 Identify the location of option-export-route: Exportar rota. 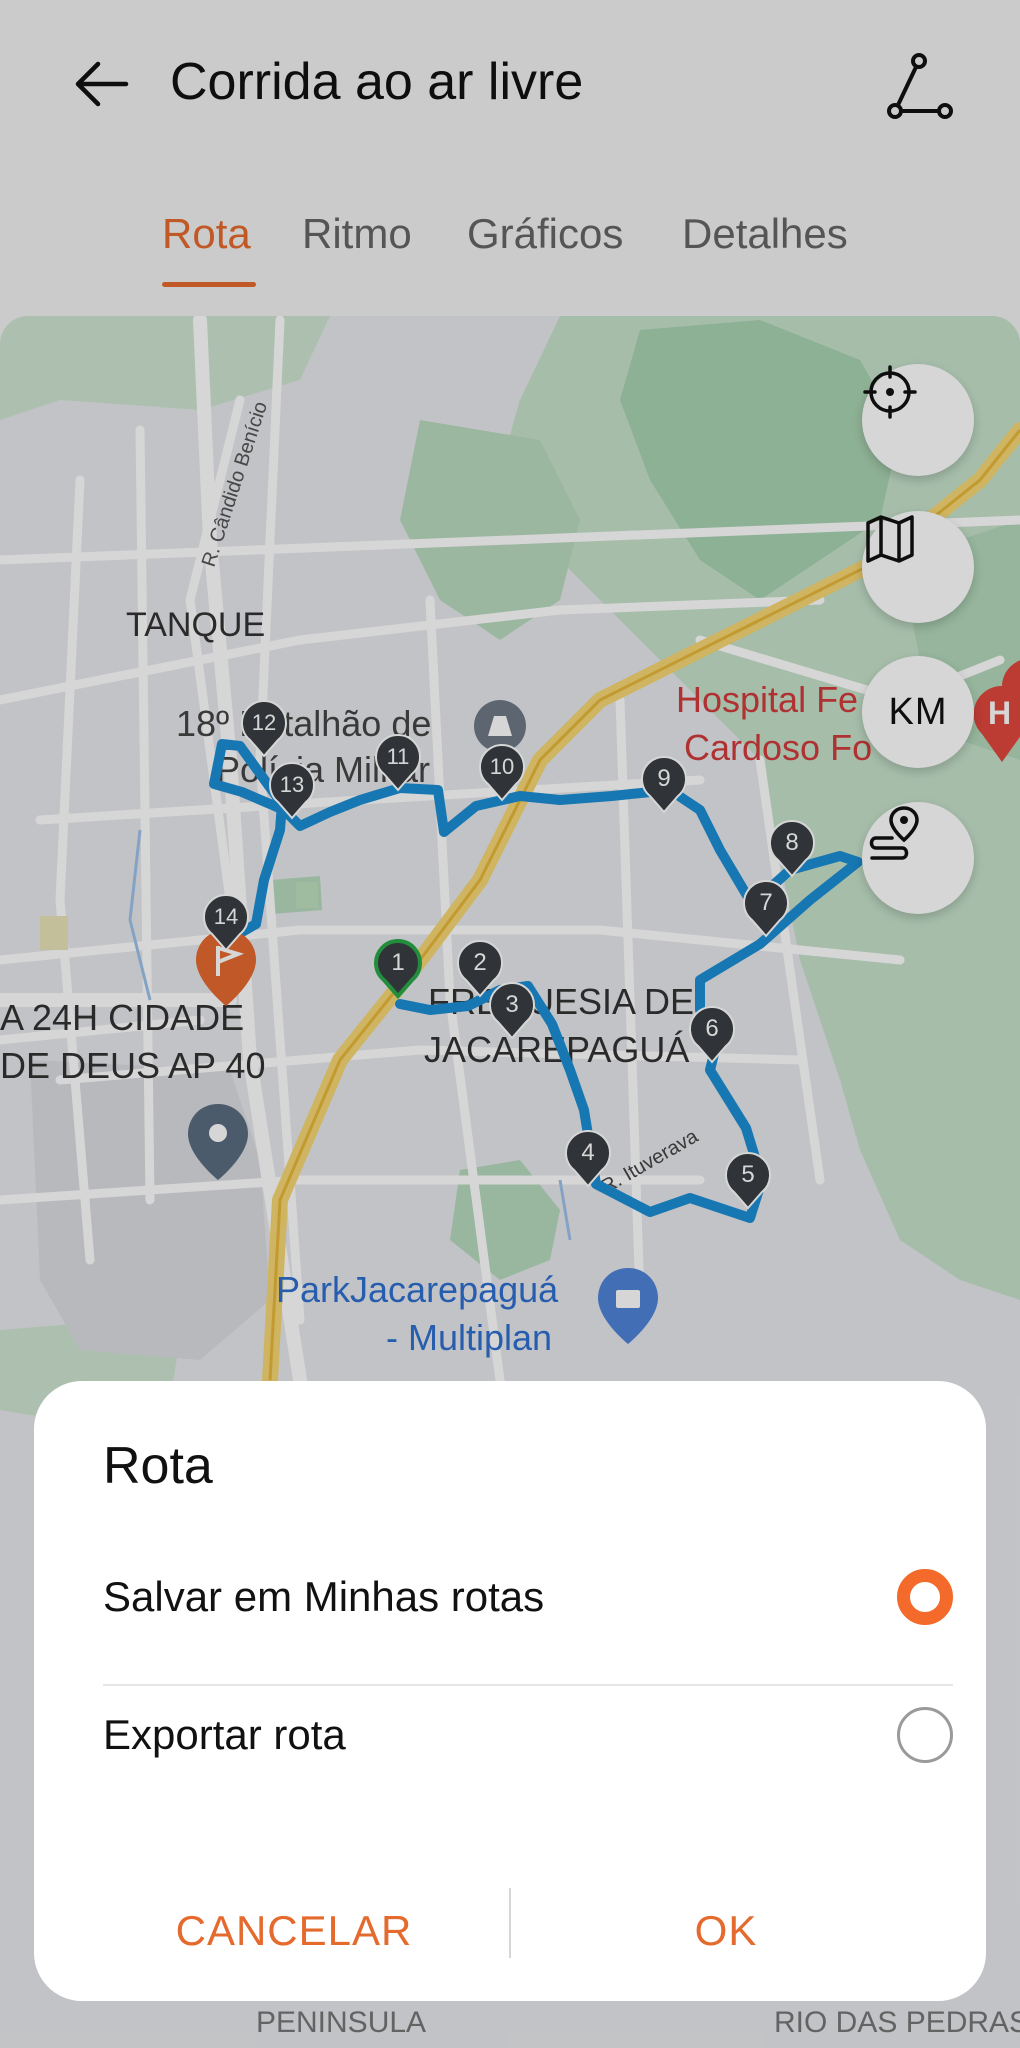
(528, 1736).